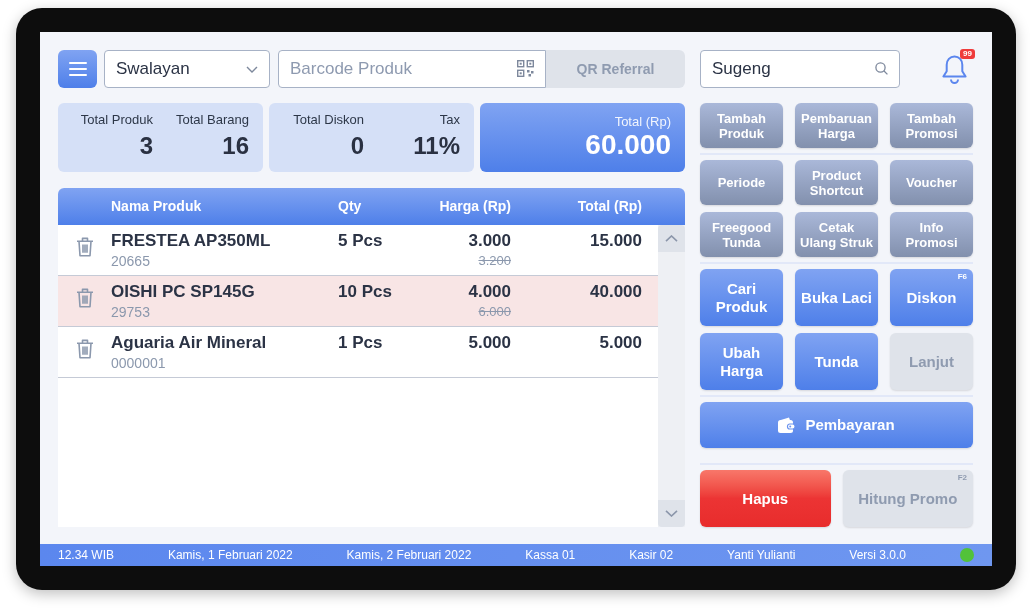 The width and height of the screenshot is (1032, 614). What do you see at coordinates (489, 241) in the screenshot?
I see `unit-price: 3.000` at bounding box center [489, 241].